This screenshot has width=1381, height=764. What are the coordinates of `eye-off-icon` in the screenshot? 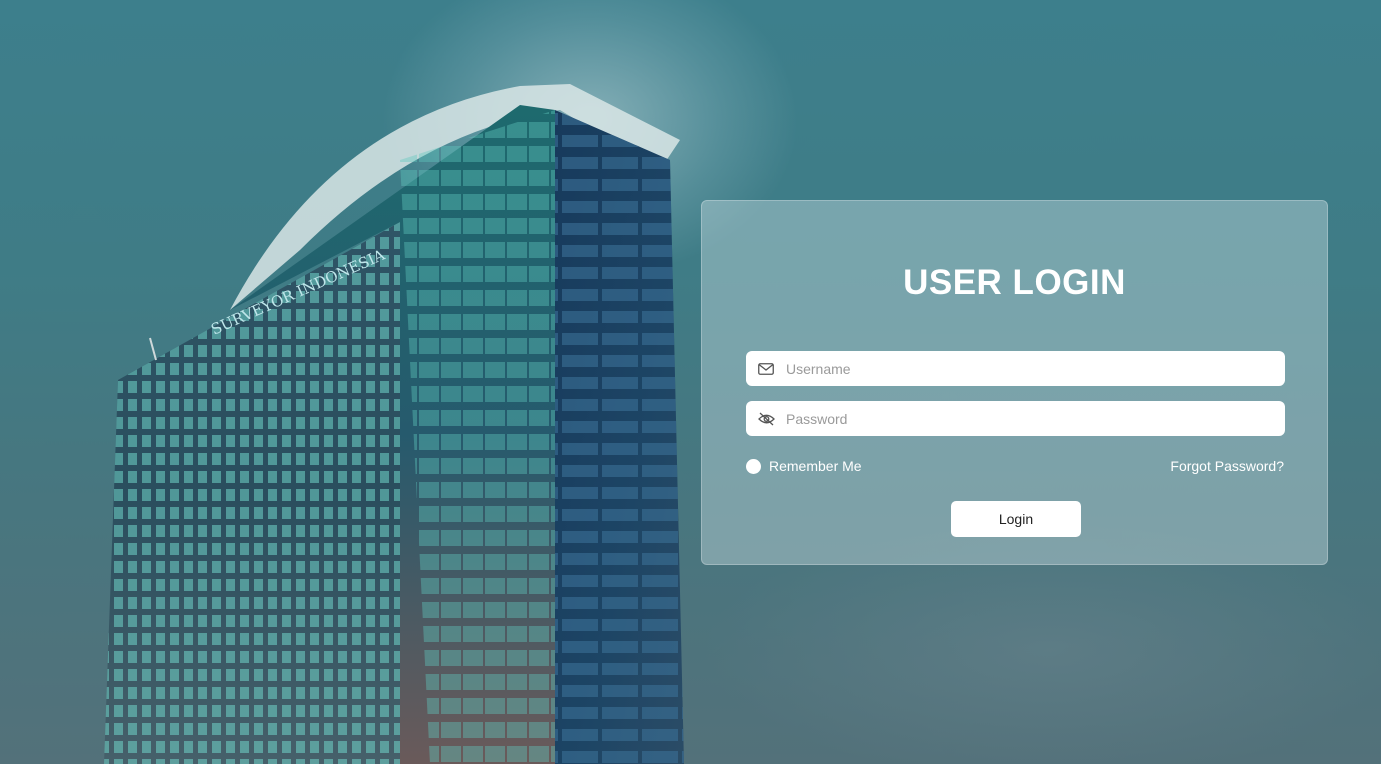 It's located at (766, 418).